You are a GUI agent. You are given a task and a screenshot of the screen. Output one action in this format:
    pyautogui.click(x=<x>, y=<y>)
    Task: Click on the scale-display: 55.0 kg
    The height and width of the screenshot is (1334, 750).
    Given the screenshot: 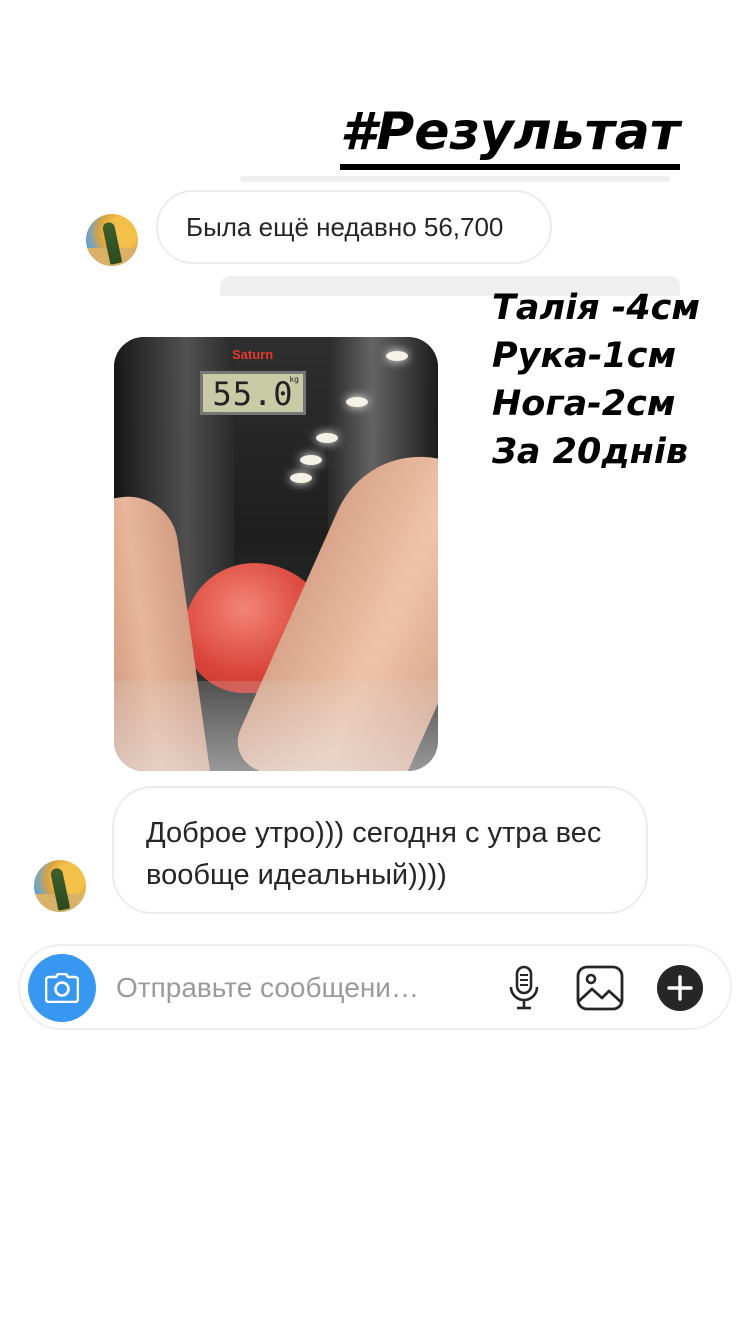 What is the action you would take?
    pyautogui.click(x=253, y=393)
    